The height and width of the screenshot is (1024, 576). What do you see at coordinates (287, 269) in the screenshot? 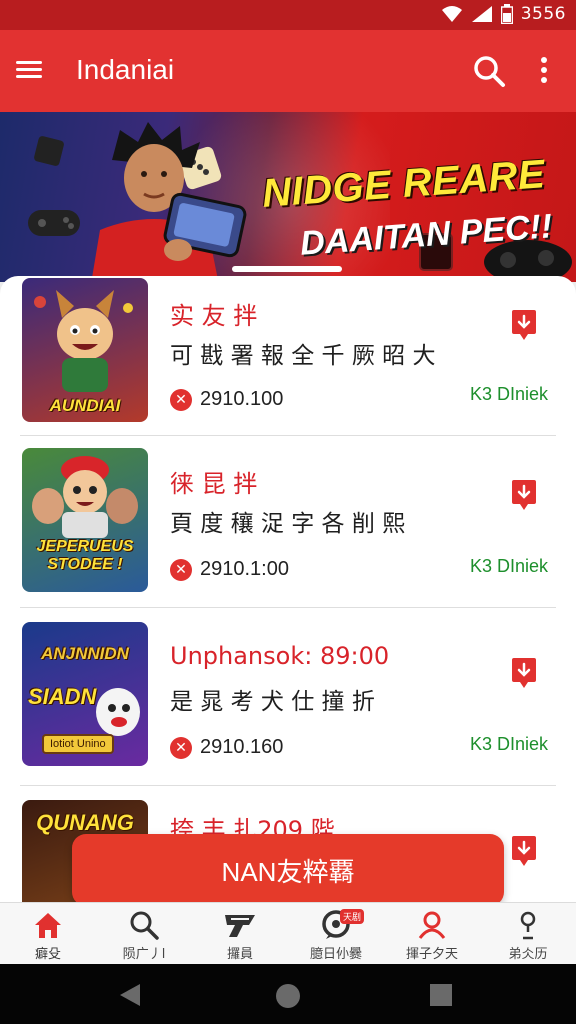
I see `carousel-indicator` at bounding box center [287, 269].